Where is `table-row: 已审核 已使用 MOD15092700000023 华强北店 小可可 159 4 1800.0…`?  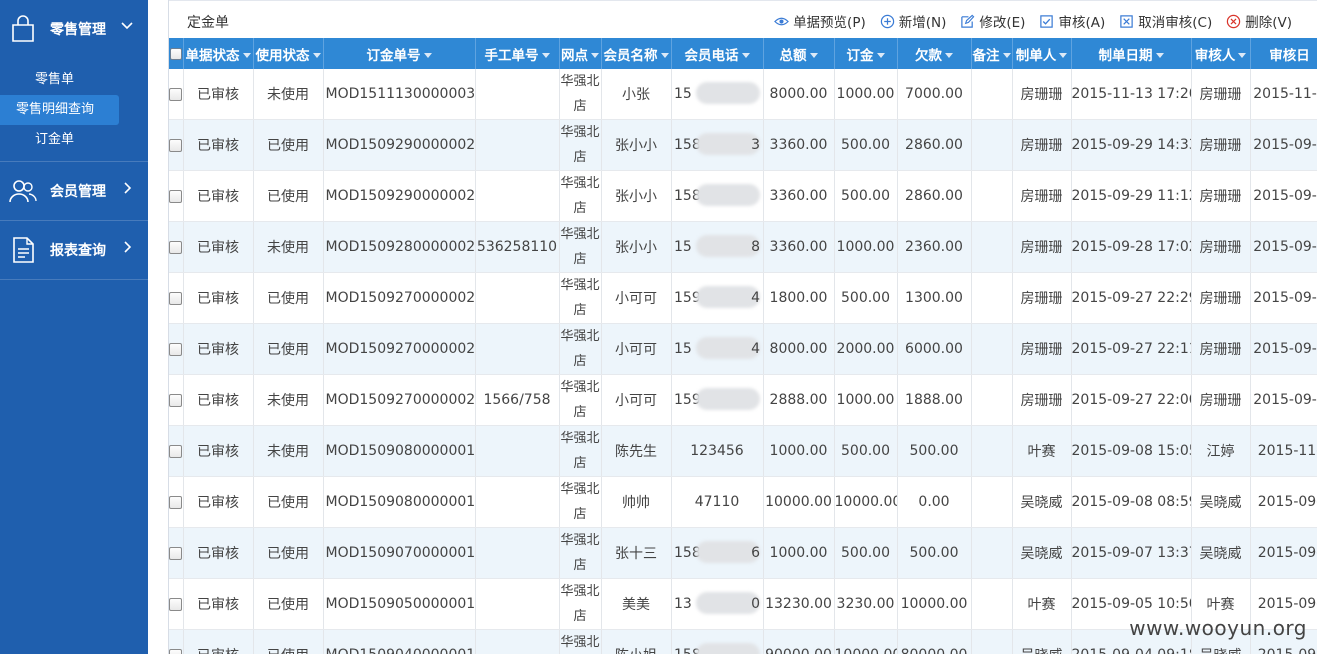
table-row: 已审核 已使用 MOD15092700000023 华强北店 小可可 159 4 1800.0… is located at coordinates (743, 298).